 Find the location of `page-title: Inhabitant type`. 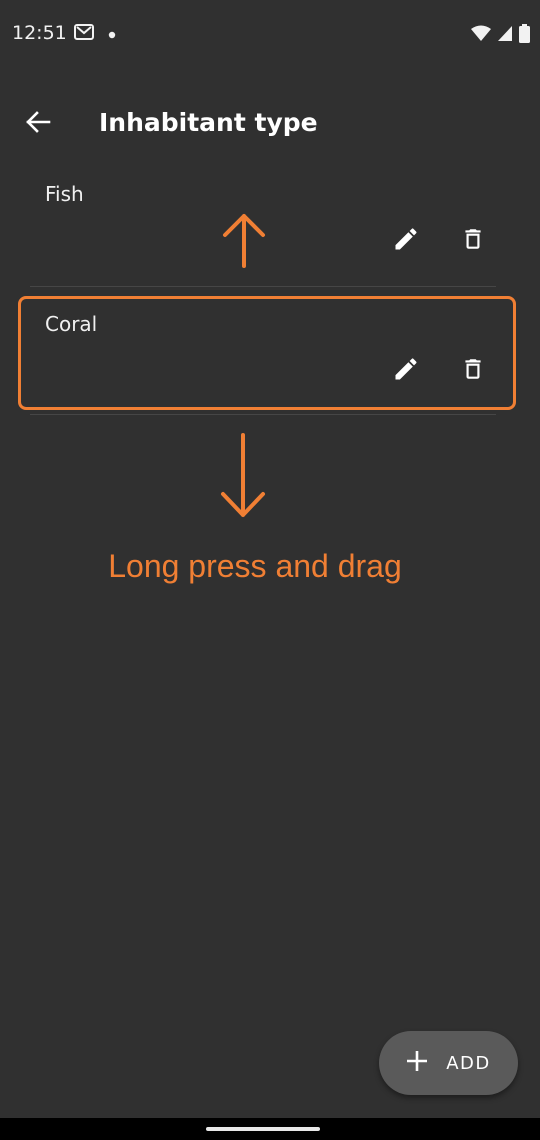

page-title: Inhabitant type is located at coordinates (208, 122).